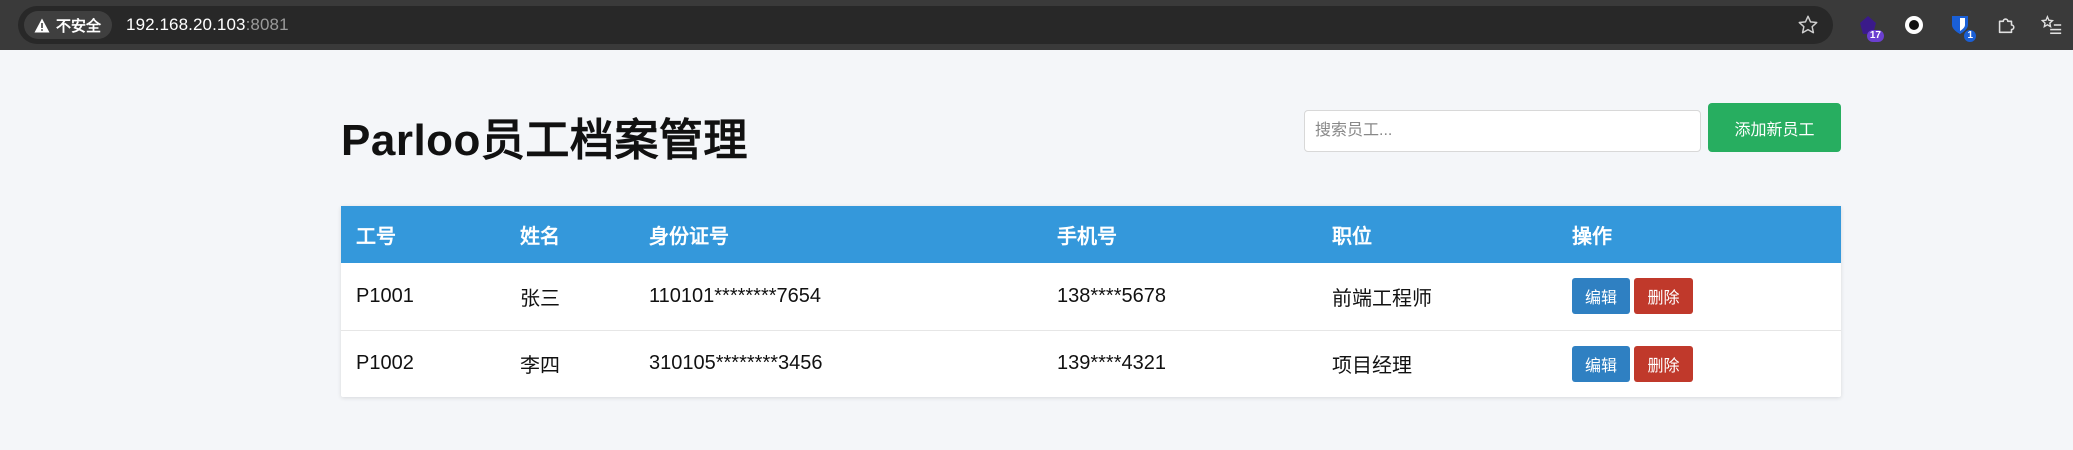 Image resolution: width=2073 pixels, height=450 pixels. I want to click on security-indicator: 不安全, so click(68, 25).